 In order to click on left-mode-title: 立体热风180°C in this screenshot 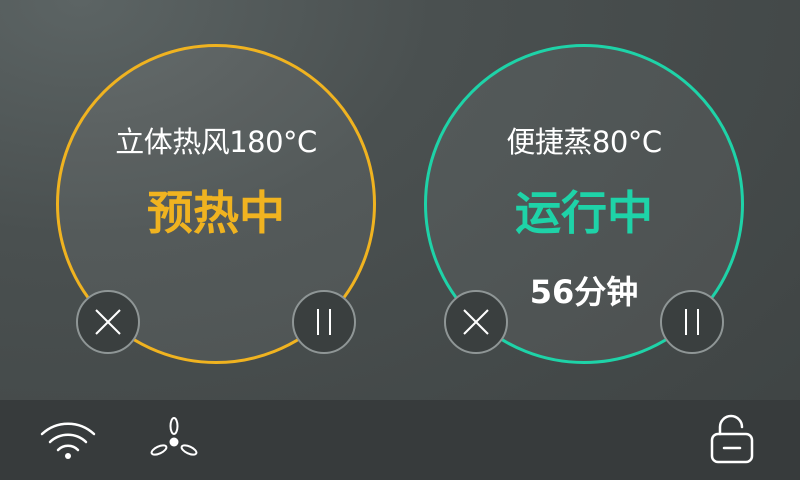, I will do `click(216, 142)`.